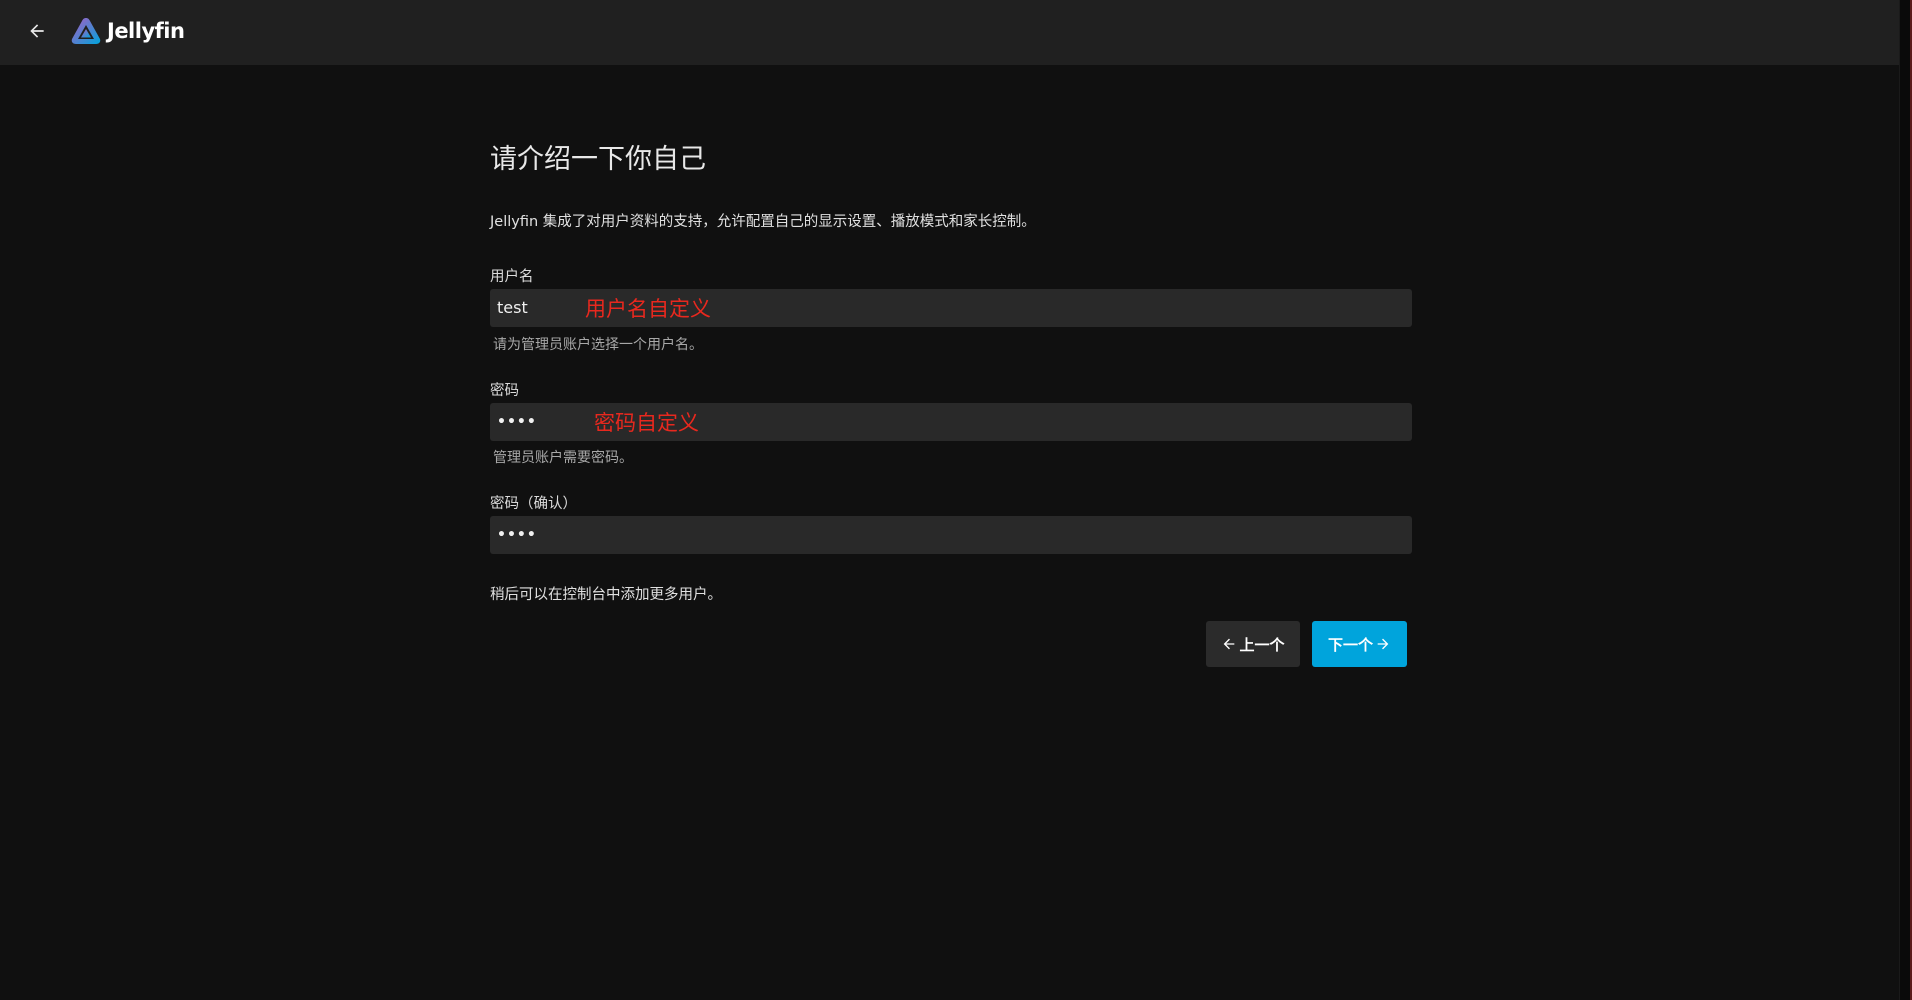 The image size is (1912, 1000). Describe the element at coordinates (950, 32) in the screenshot. I see `top-header: Jellyfin` at that location.